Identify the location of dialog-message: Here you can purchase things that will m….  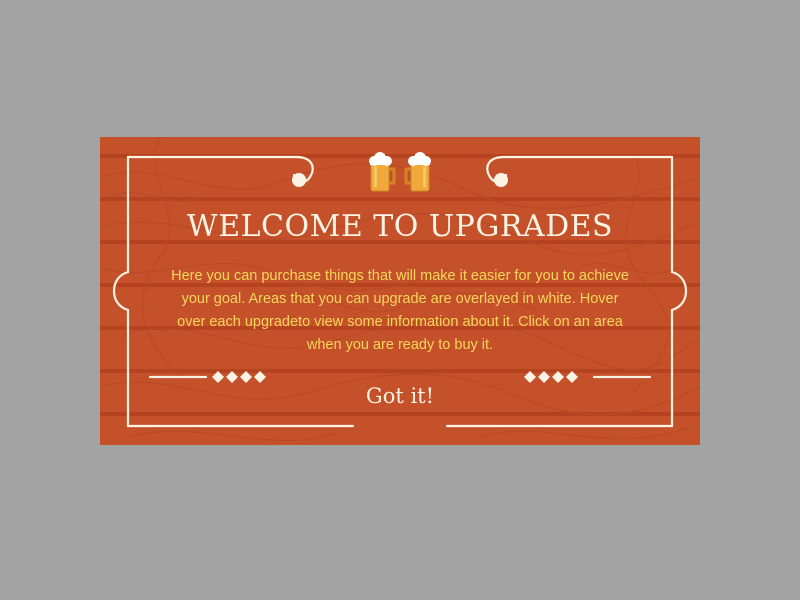
(400, 310).